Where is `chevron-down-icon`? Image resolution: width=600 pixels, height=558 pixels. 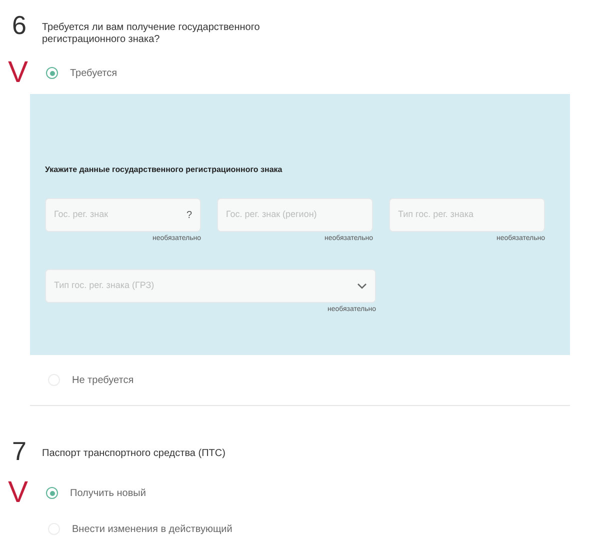
chevron-down-icon is located at coordinates (362, 285).